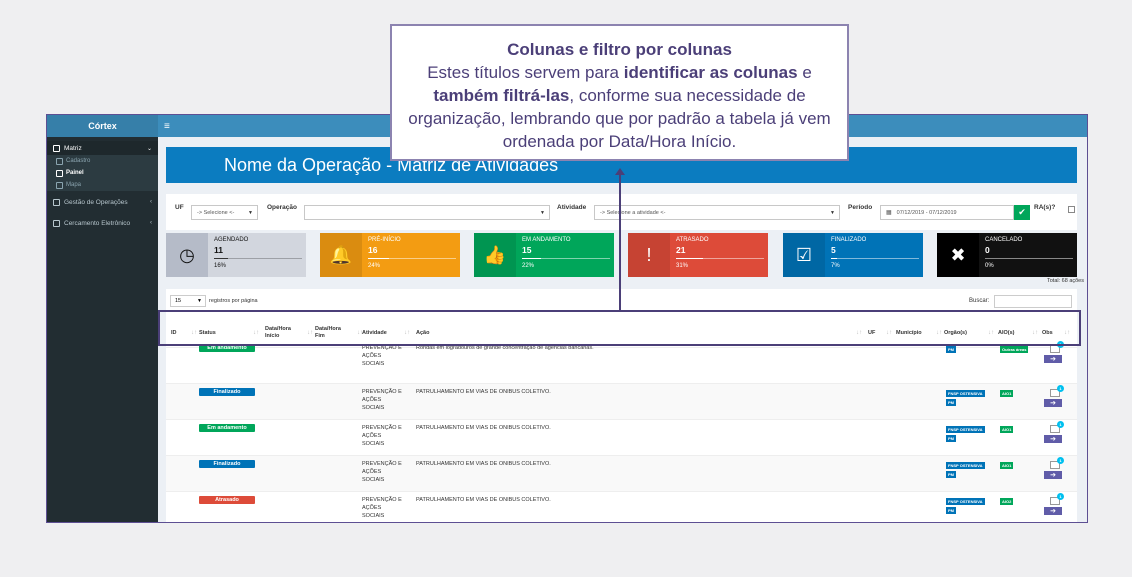  What do you see at coordinates (224, 212) in the screenshot?
I see `uf-select: -> Selecione <- ▼` at bounding box center [224, 212].